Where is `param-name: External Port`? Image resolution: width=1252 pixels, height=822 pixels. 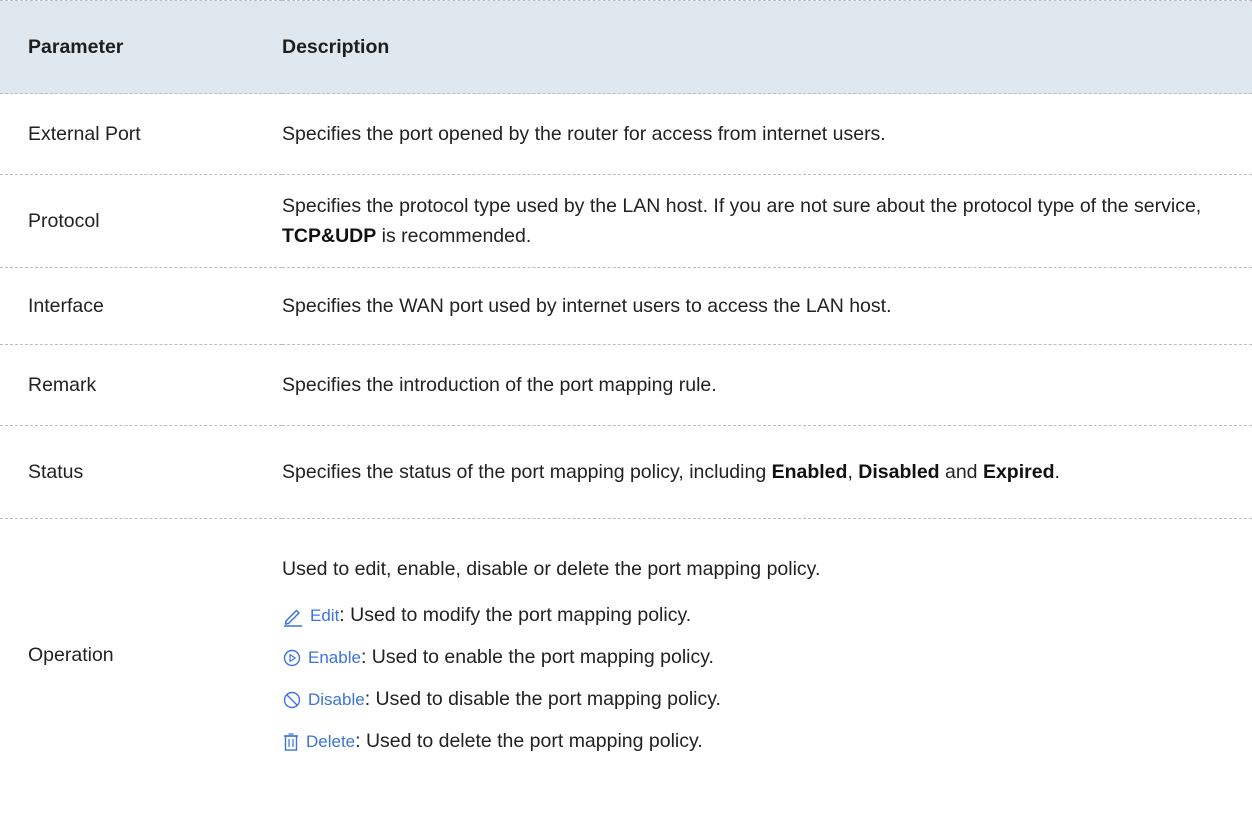 param-name: External Port is located at coordinates (141, 134).